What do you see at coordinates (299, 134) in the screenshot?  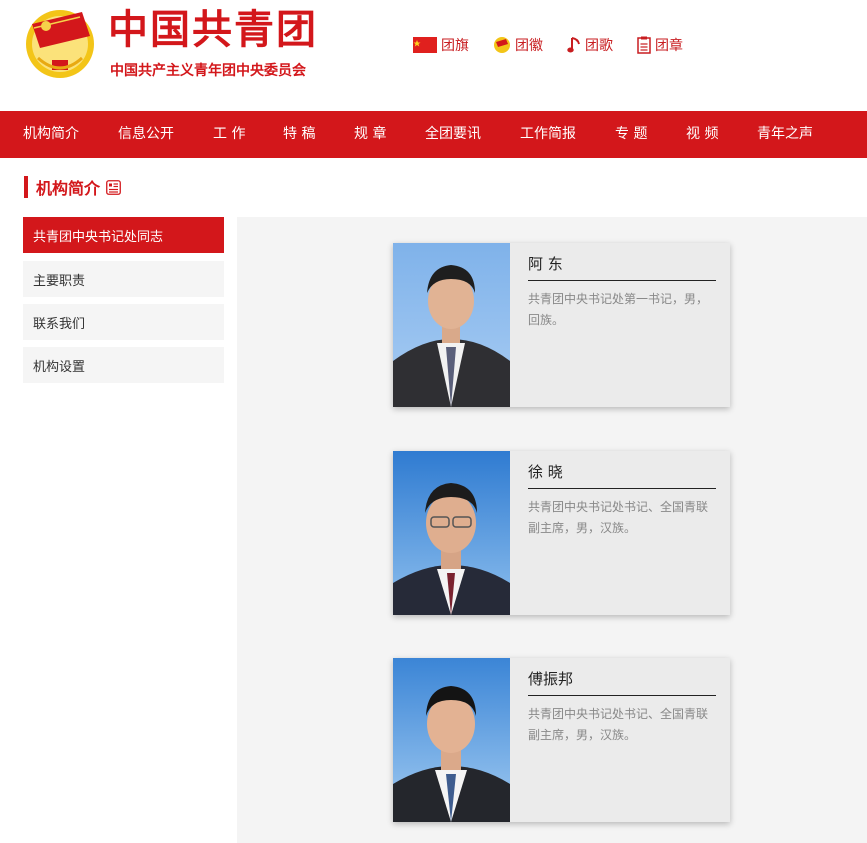 I see `nav-item-features: 特 稿` at bounding box center [299, 134].